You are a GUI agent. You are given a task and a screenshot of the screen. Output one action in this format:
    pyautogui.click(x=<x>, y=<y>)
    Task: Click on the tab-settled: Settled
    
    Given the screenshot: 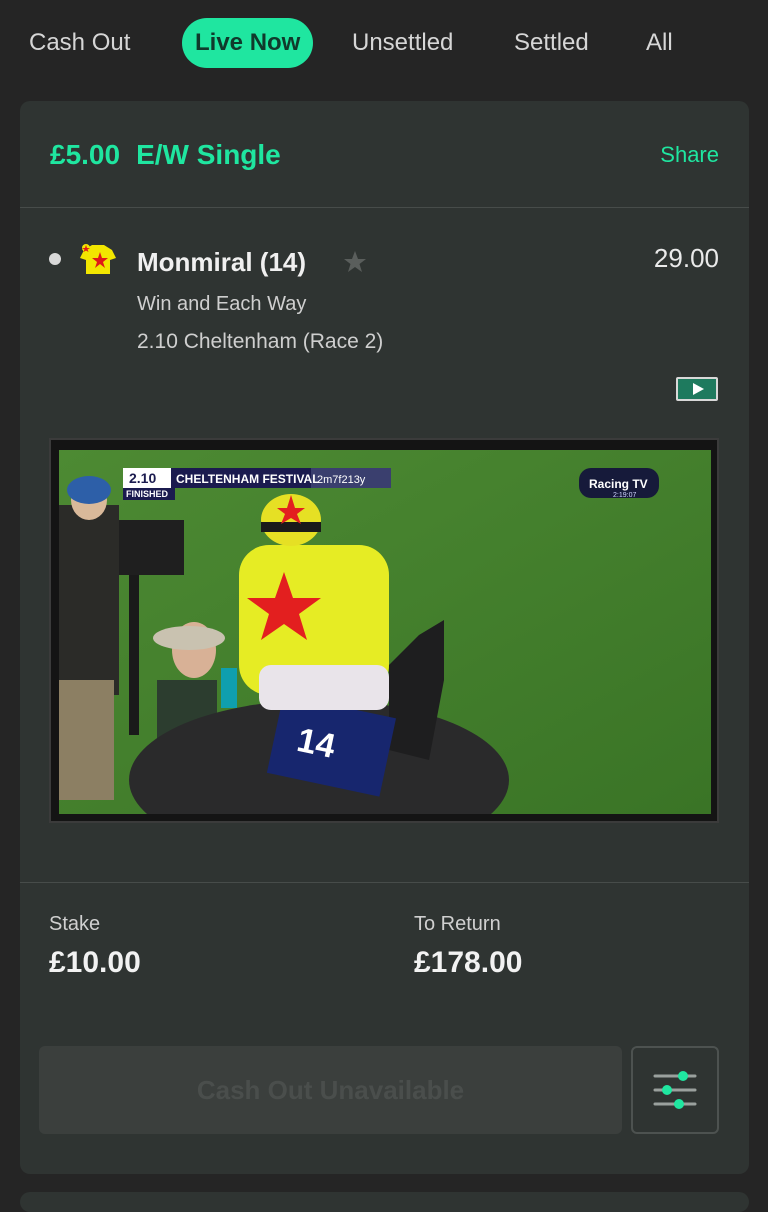 What is the action you would take?
    pyautogui.click(x=551, y=43)
    